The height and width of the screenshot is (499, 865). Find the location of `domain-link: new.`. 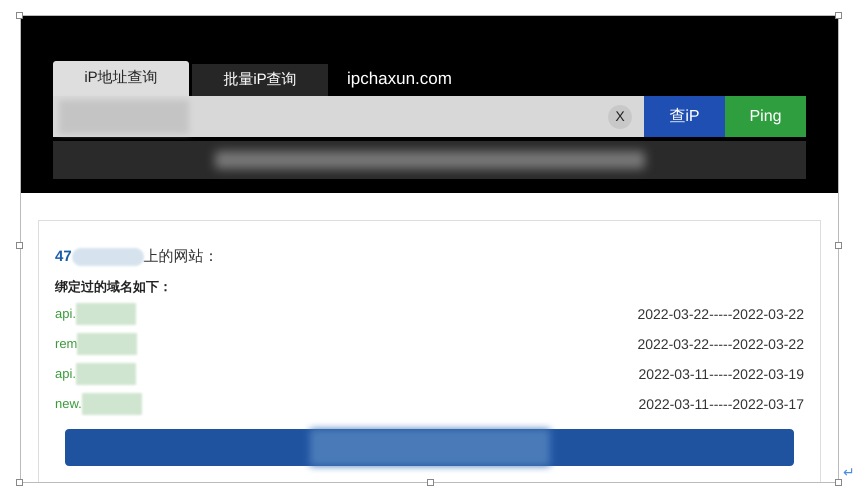

domain-link: new. is located at coordinates (68, 404).